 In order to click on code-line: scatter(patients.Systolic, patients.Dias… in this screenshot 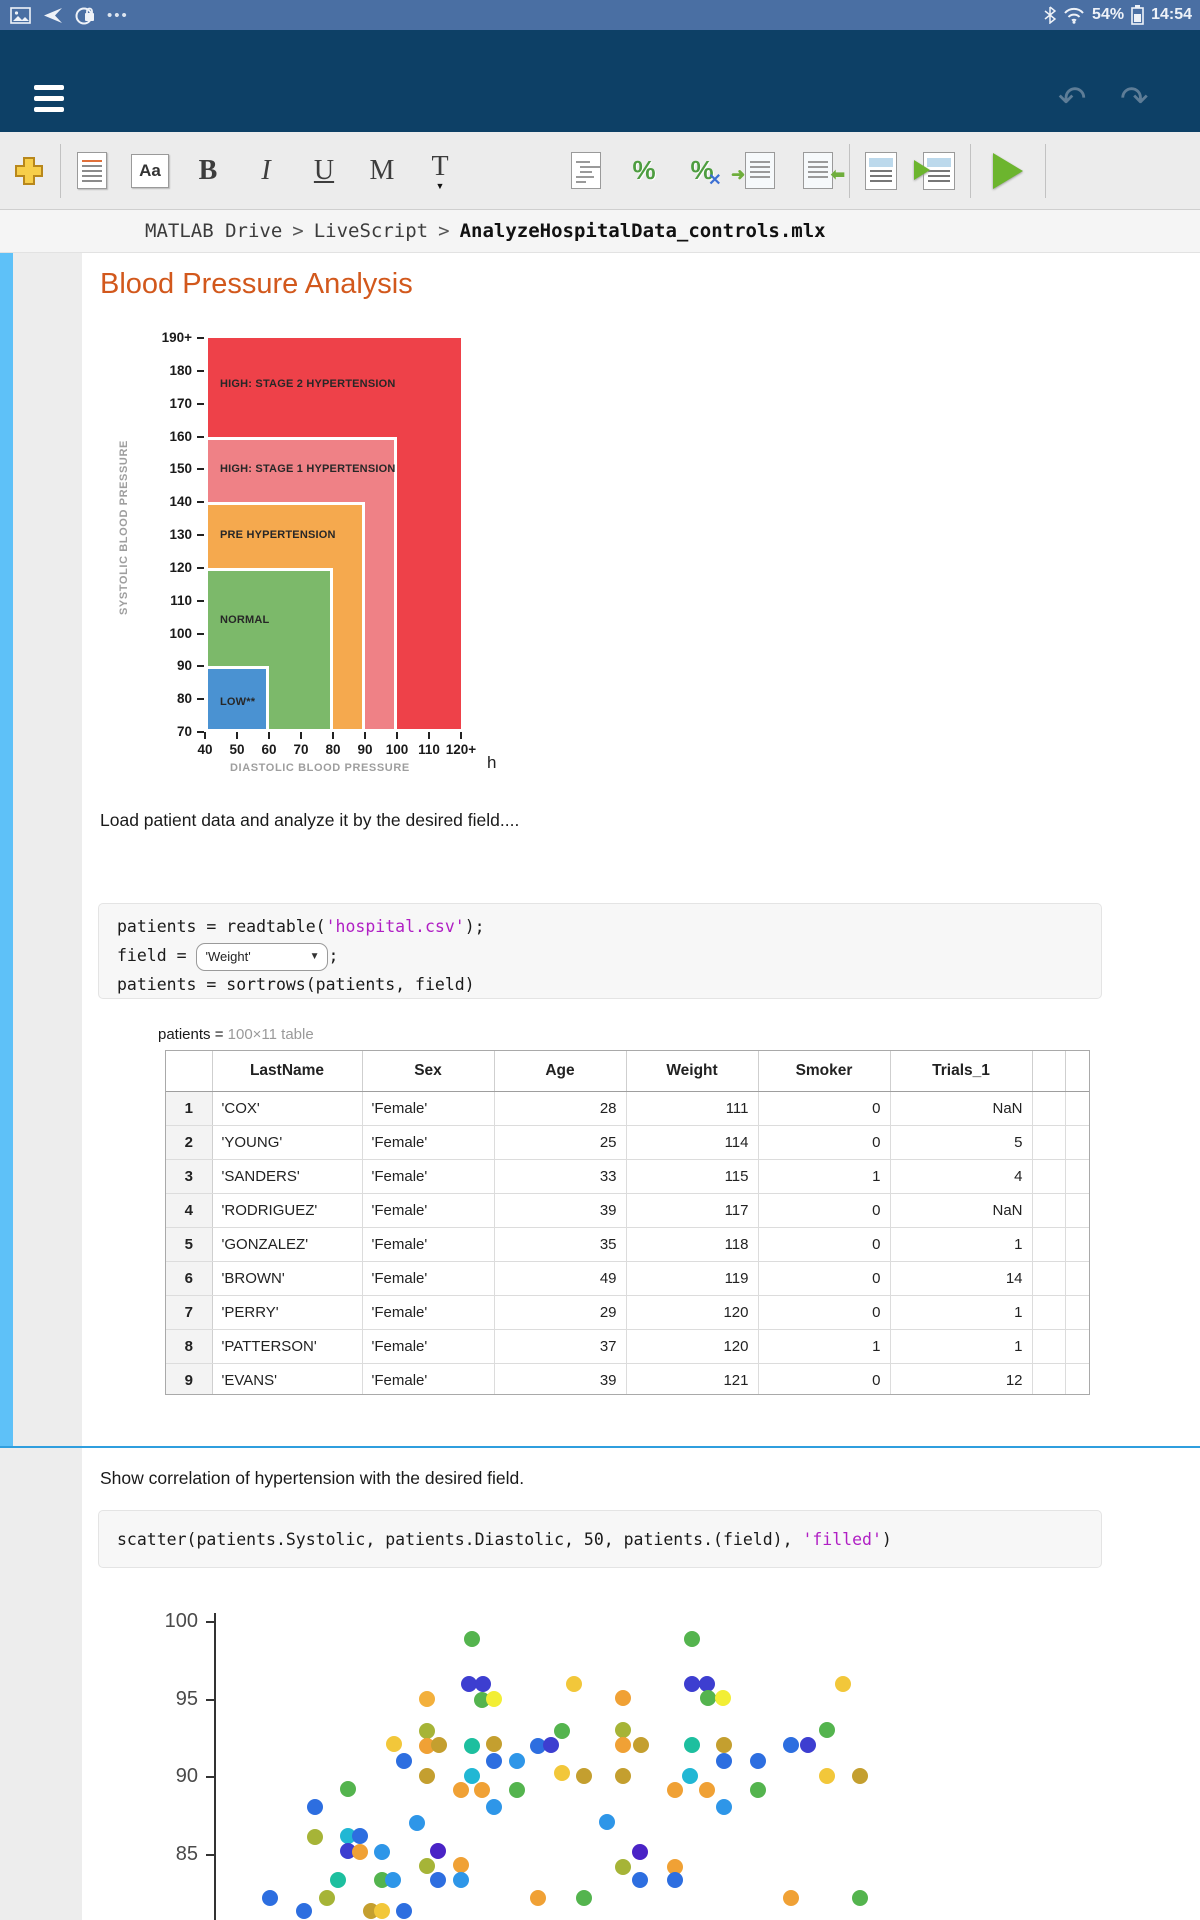, I will do `click(504, 1539)`.